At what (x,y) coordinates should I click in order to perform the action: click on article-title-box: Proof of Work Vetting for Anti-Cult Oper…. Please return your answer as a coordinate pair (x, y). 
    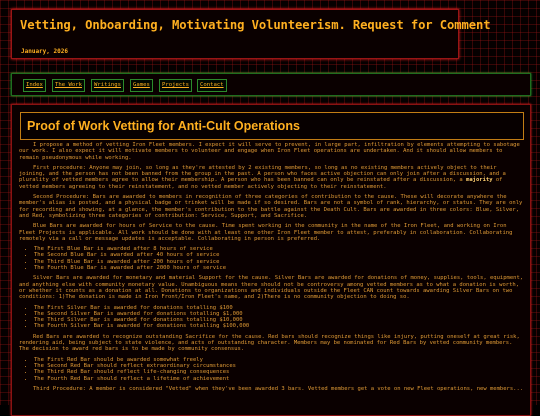
    Looking at the image, I should click on (272, 126).